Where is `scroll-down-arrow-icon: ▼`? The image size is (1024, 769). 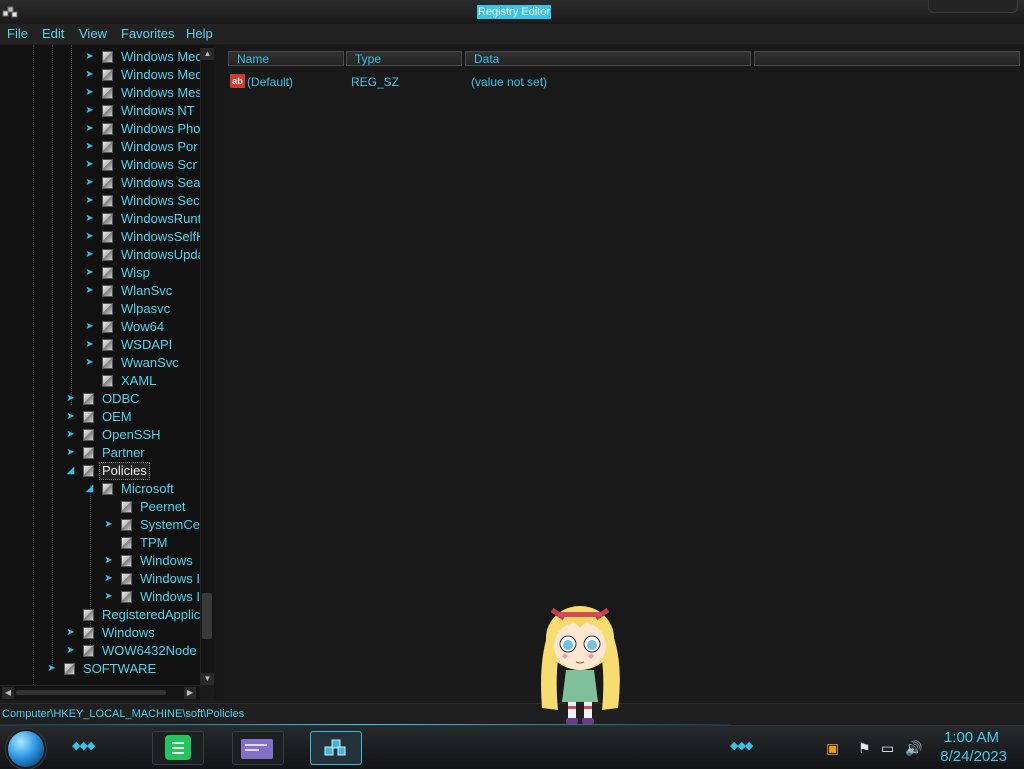 scroll-down-arrow-icon: ▼ is located at coordinates (207, 679).